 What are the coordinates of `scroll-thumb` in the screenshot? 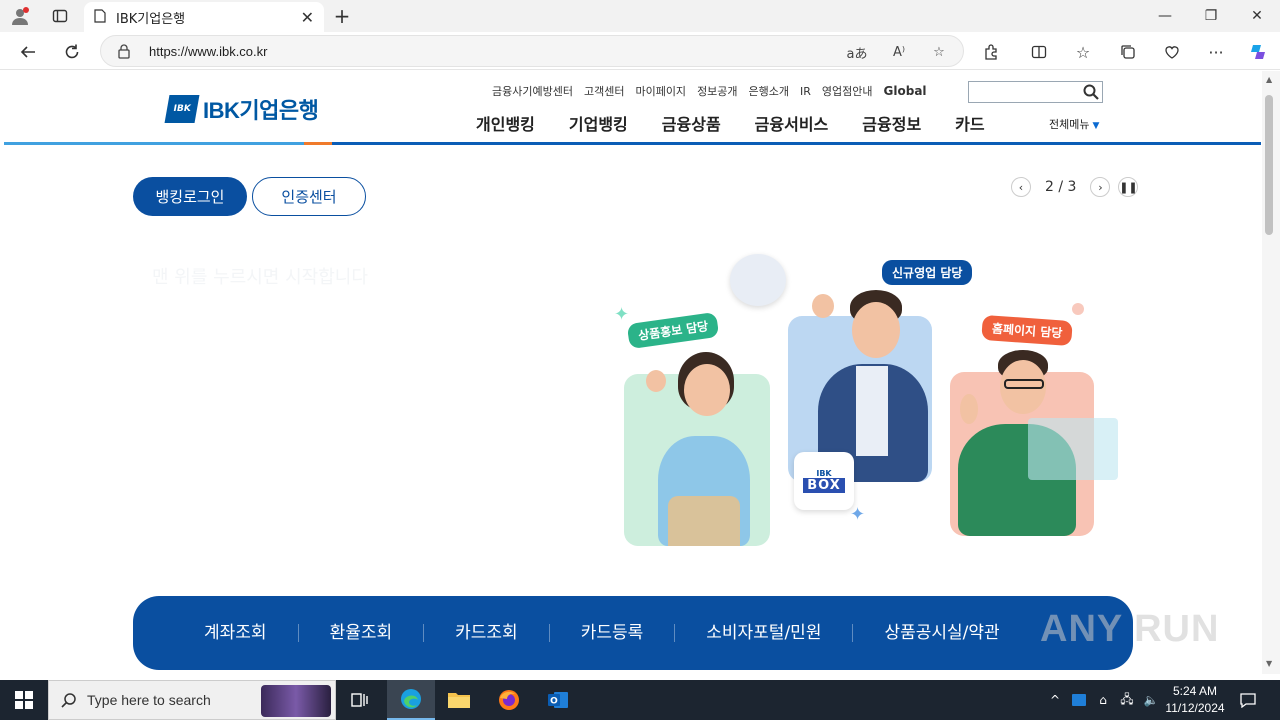 It's located at (1269, 165).